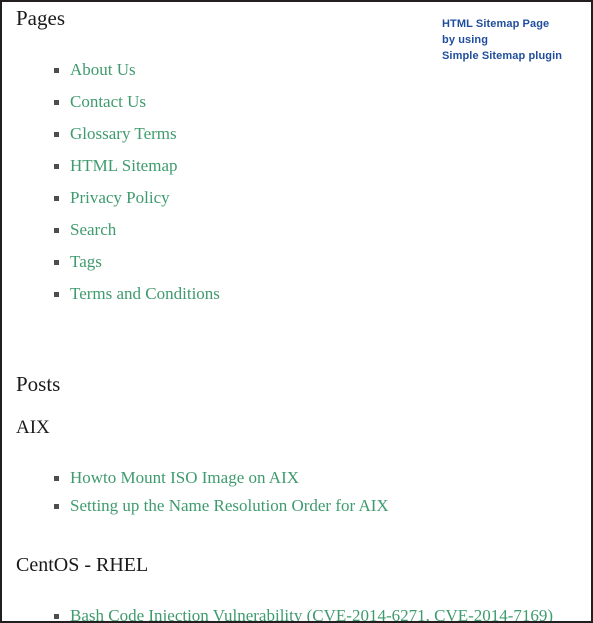  I want to click on annotation-line-2: by using, so click(465, 40).